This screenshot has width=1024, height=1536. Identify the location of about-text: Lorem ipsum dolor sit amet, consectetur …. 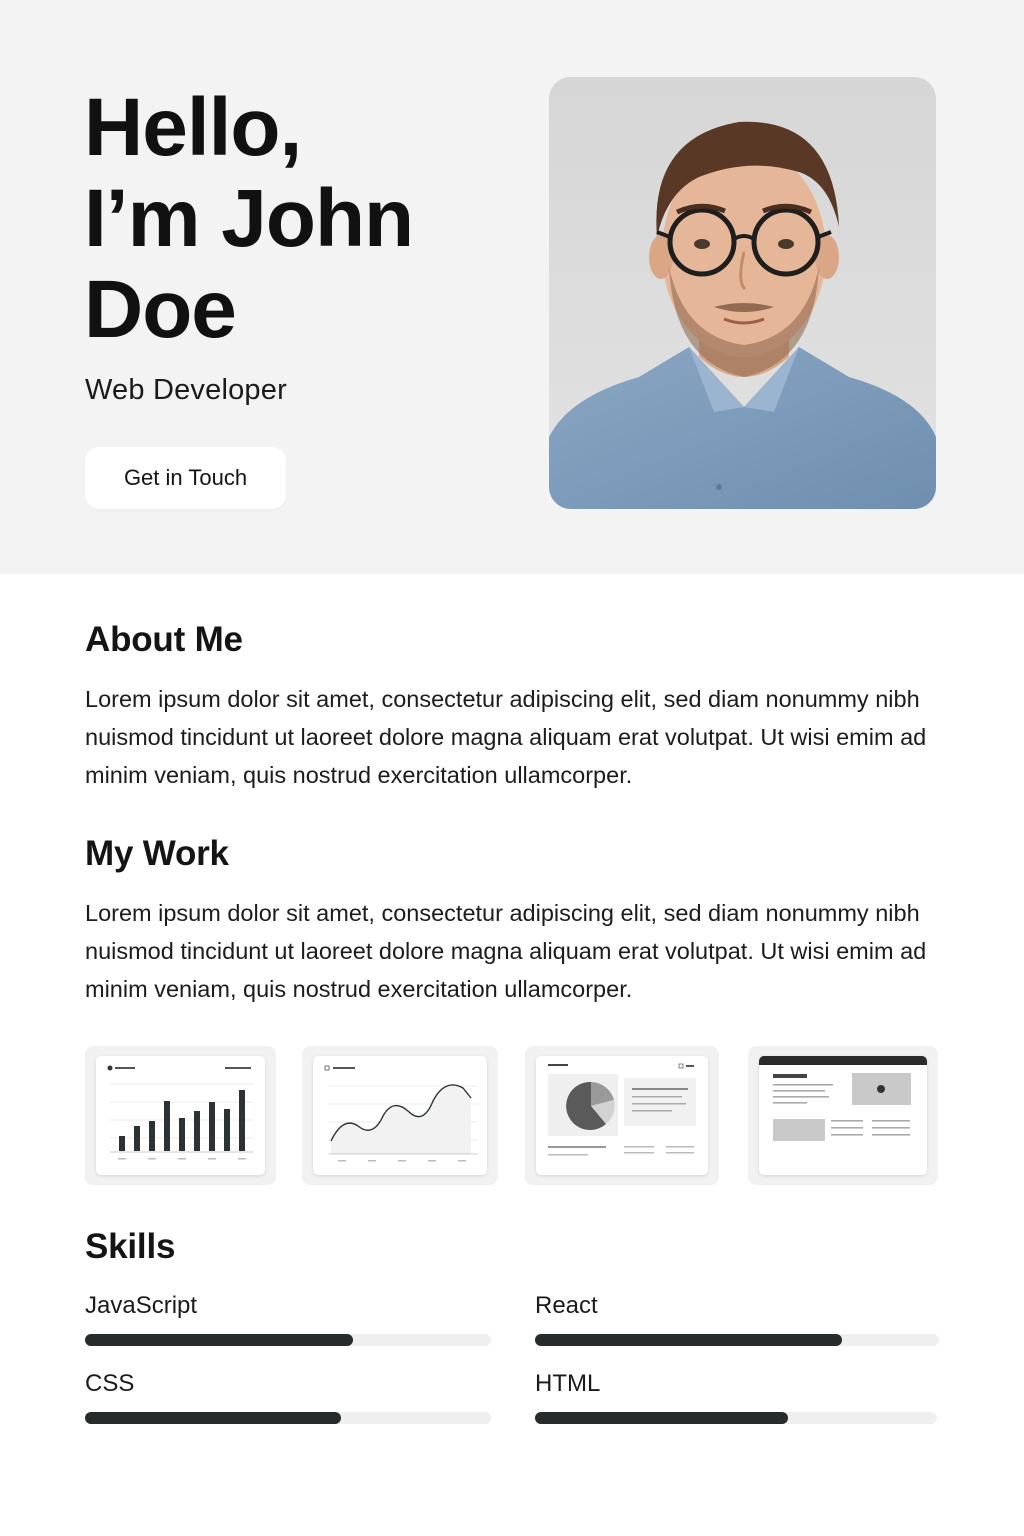
(506, 737).